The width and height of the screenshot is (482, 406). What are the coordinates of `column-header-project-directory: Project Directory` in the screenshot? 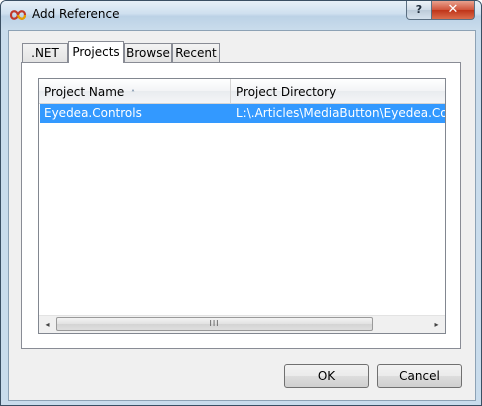 It's located at (338, 91).